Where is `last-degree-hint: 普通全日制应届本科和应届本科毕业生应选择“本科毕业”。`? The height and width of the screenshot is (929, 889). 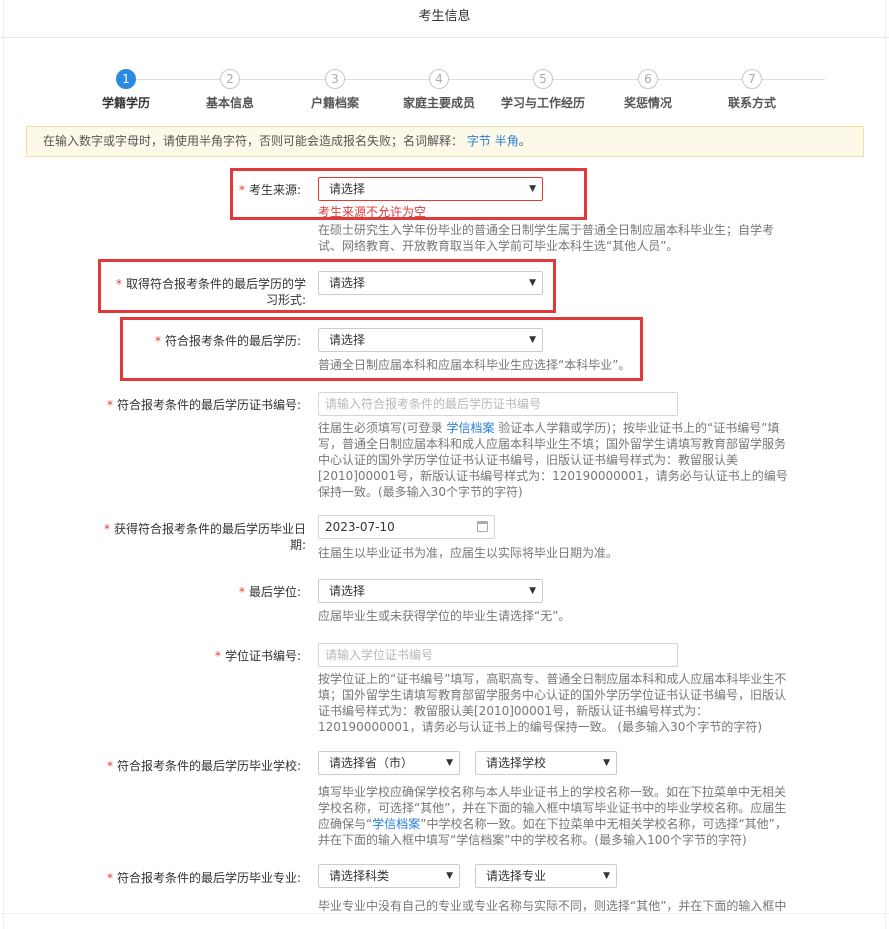
last-degree-hint: 普通全日制应届本科和应届本科毕业生应选择“本科毕业”。 is located at coordinates (474, 365).